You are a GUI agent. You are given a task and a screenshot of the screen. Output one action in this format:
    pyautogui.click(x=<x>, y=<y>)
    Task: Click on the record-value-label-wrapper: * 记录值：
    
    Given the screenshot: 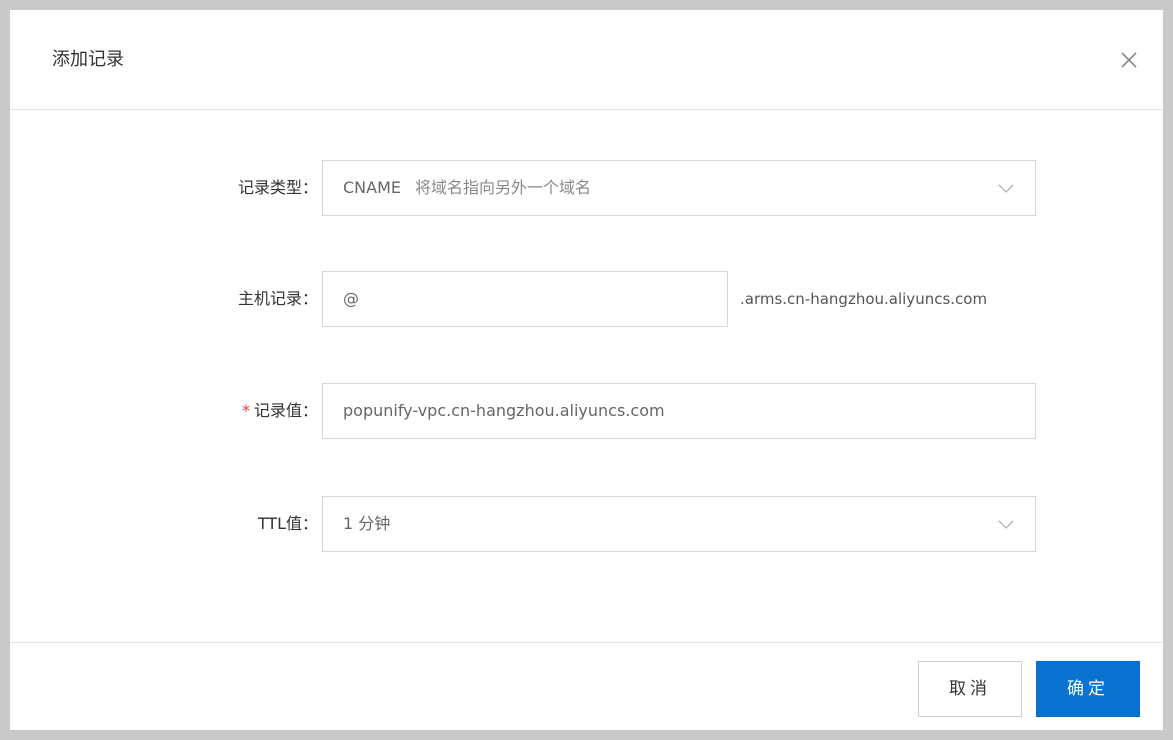 What is the action you would take?
    pyautogui.click(x=280, y=411)
    